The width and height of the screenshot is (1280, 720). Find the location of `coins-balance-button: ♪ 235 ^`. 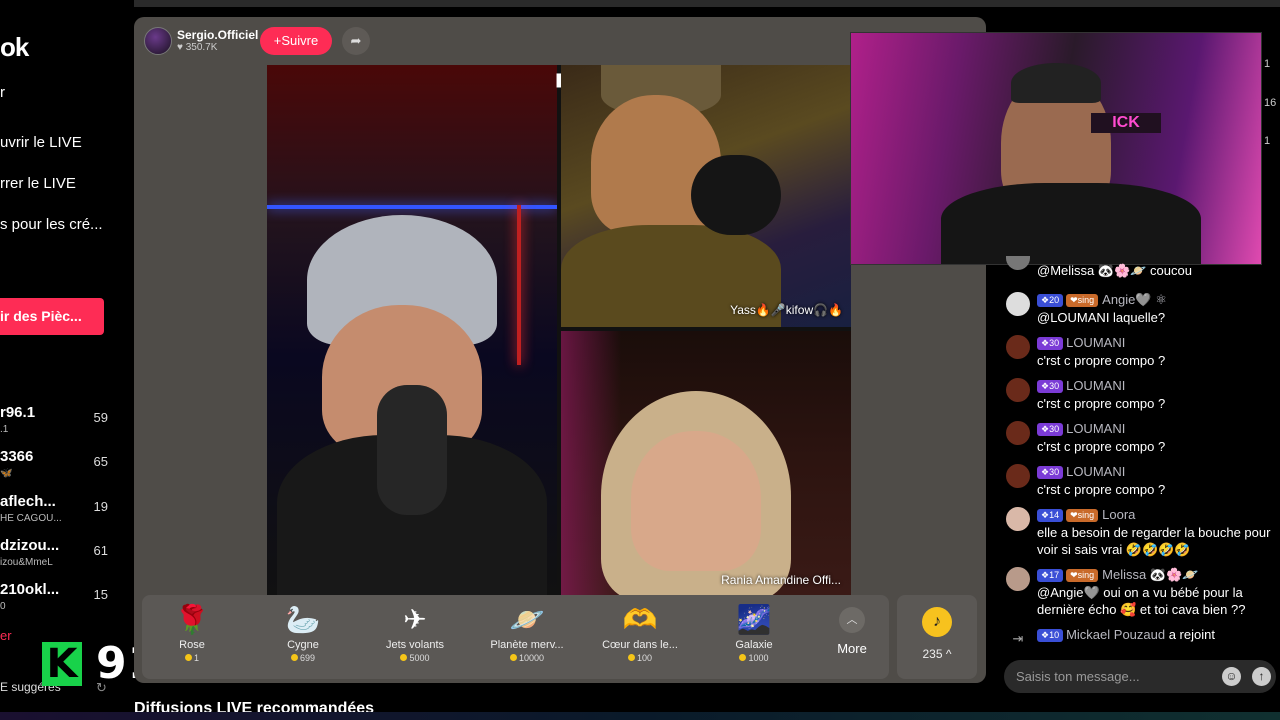

coins-balance-button: ♪ 235 ^ is located at coordinates (937, 637).